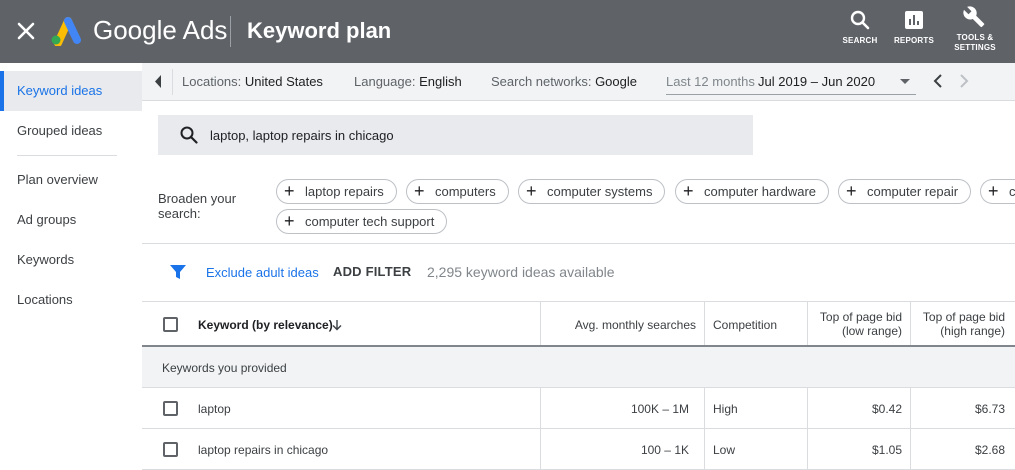 The width and height of the screenshot is (1015, 470). What do you see at coordinates (964, 81) in the screenshot?
I see `next-period-icon` at bounding box center [964, 81].